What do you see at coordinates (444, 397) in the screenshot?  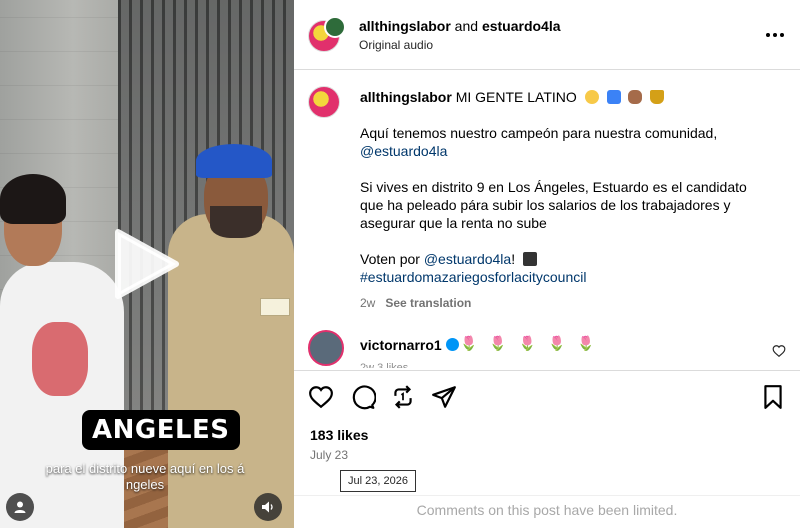 I see `share-paper-plane-icon` at bounding box center [444, 397].